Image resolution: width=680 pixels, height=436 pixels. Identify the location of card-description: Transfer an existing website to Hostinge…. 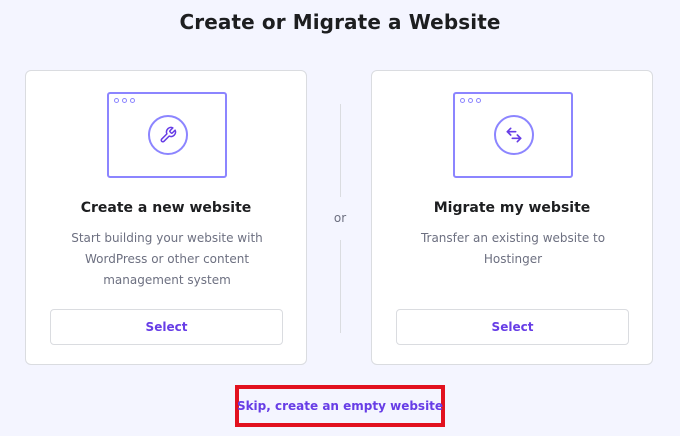
(513, 248).